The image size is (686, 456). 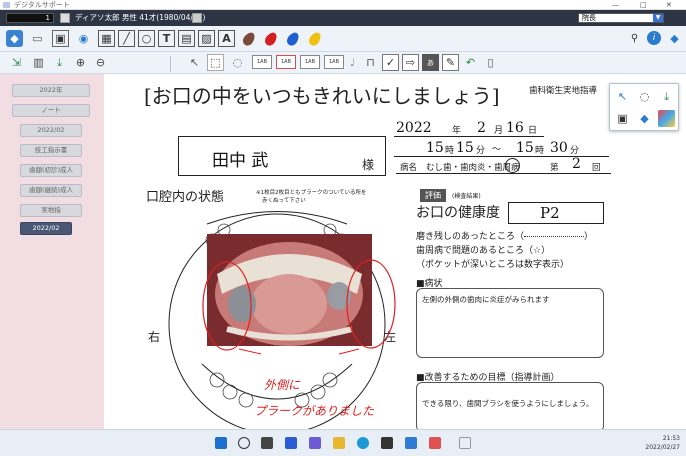 What do you see at coordinates (450, 62) in the screenshot?
I see `edit-icon: ✎` at bounding box center [450, 62].